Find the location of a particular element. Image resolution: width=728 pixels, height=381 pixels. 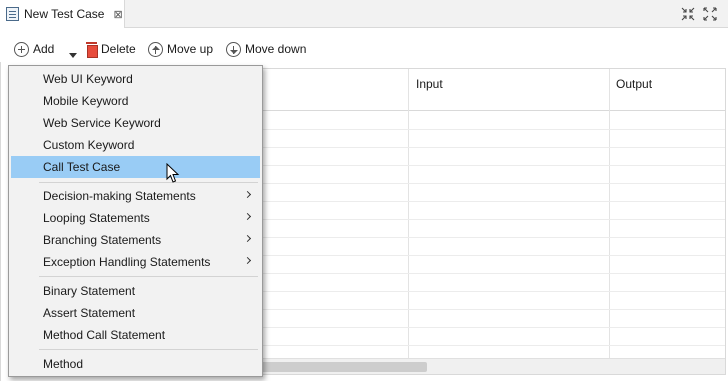

caret-down-icon is located at coordinates (73, 55).